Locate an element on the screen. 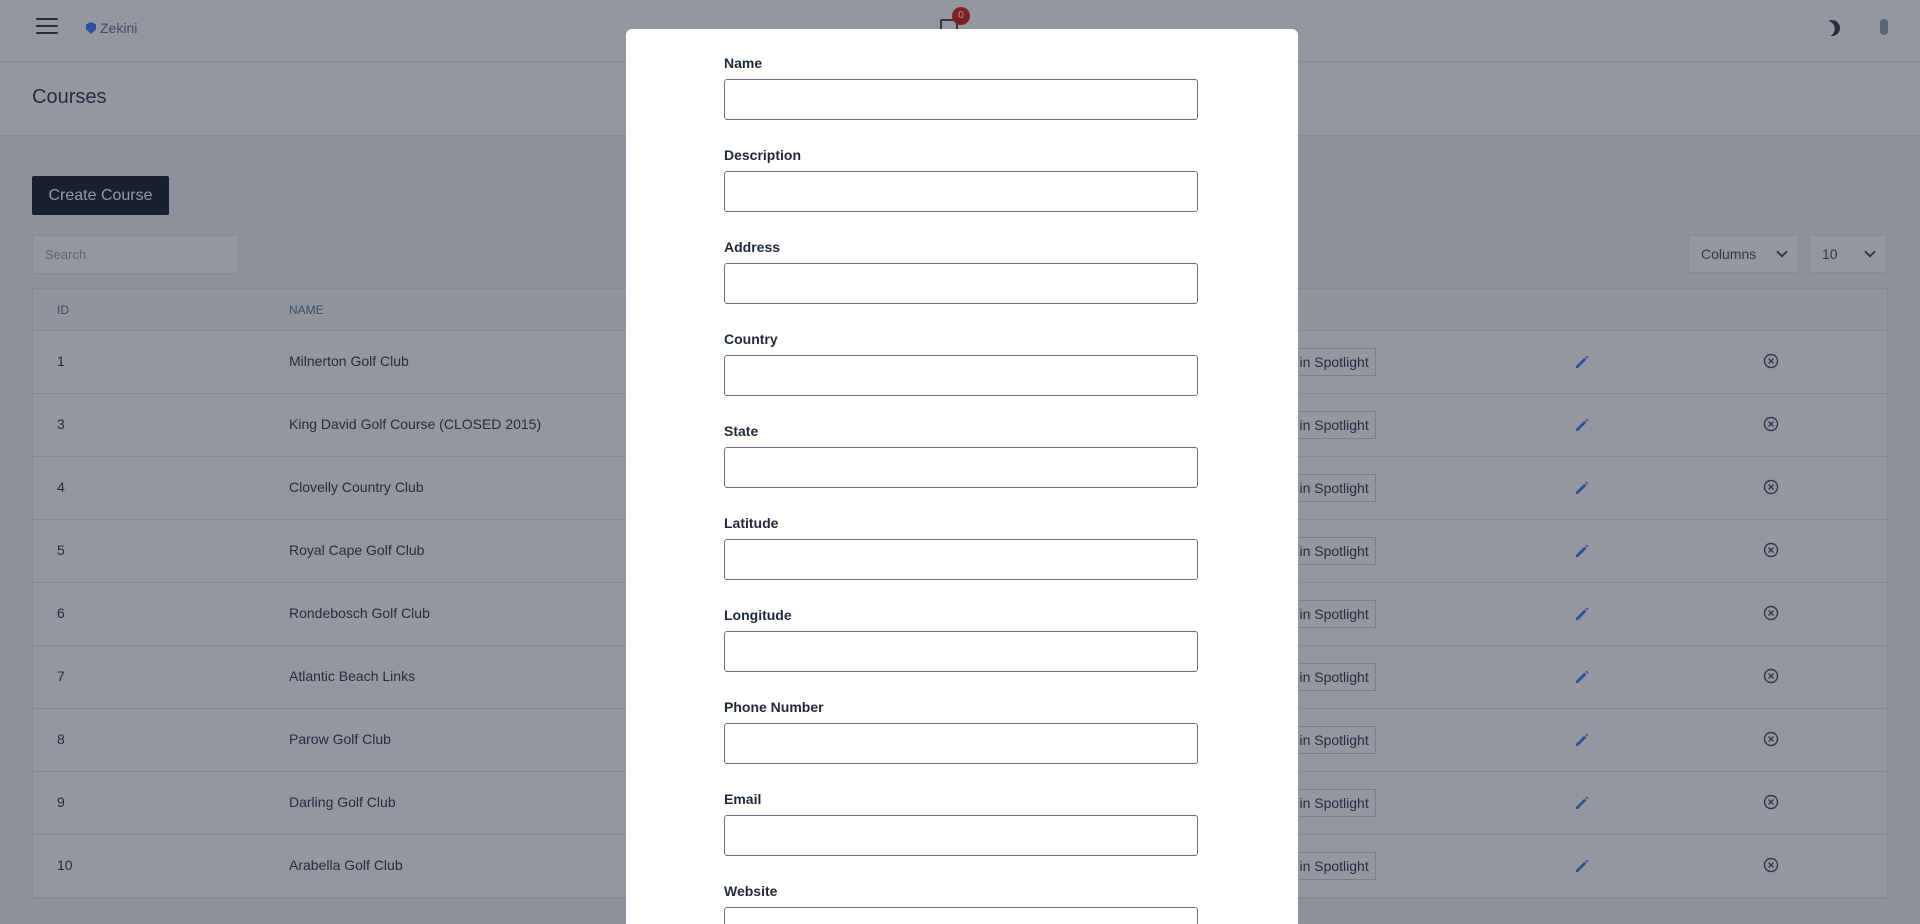  field-longitude: Longitude is located at coordinates (961, 639).